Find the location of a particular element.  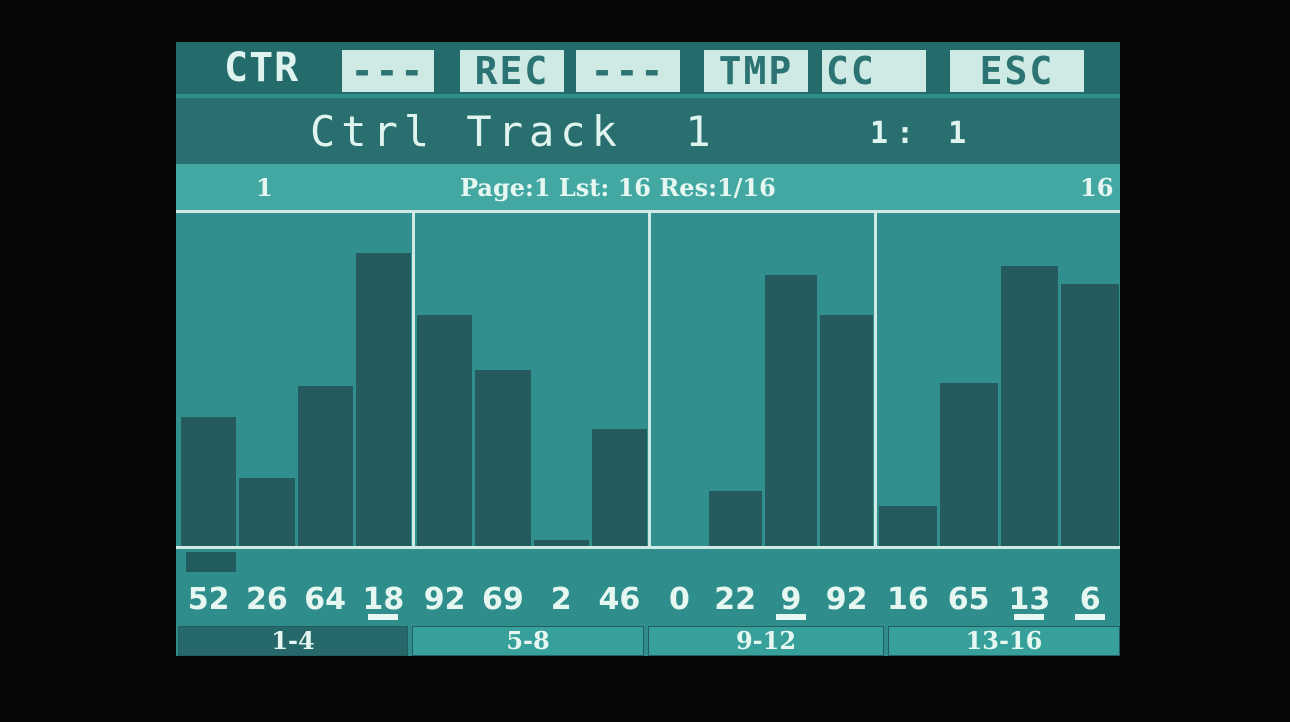

tab-9-12: 9-12 is located at coordinates (766, 641).